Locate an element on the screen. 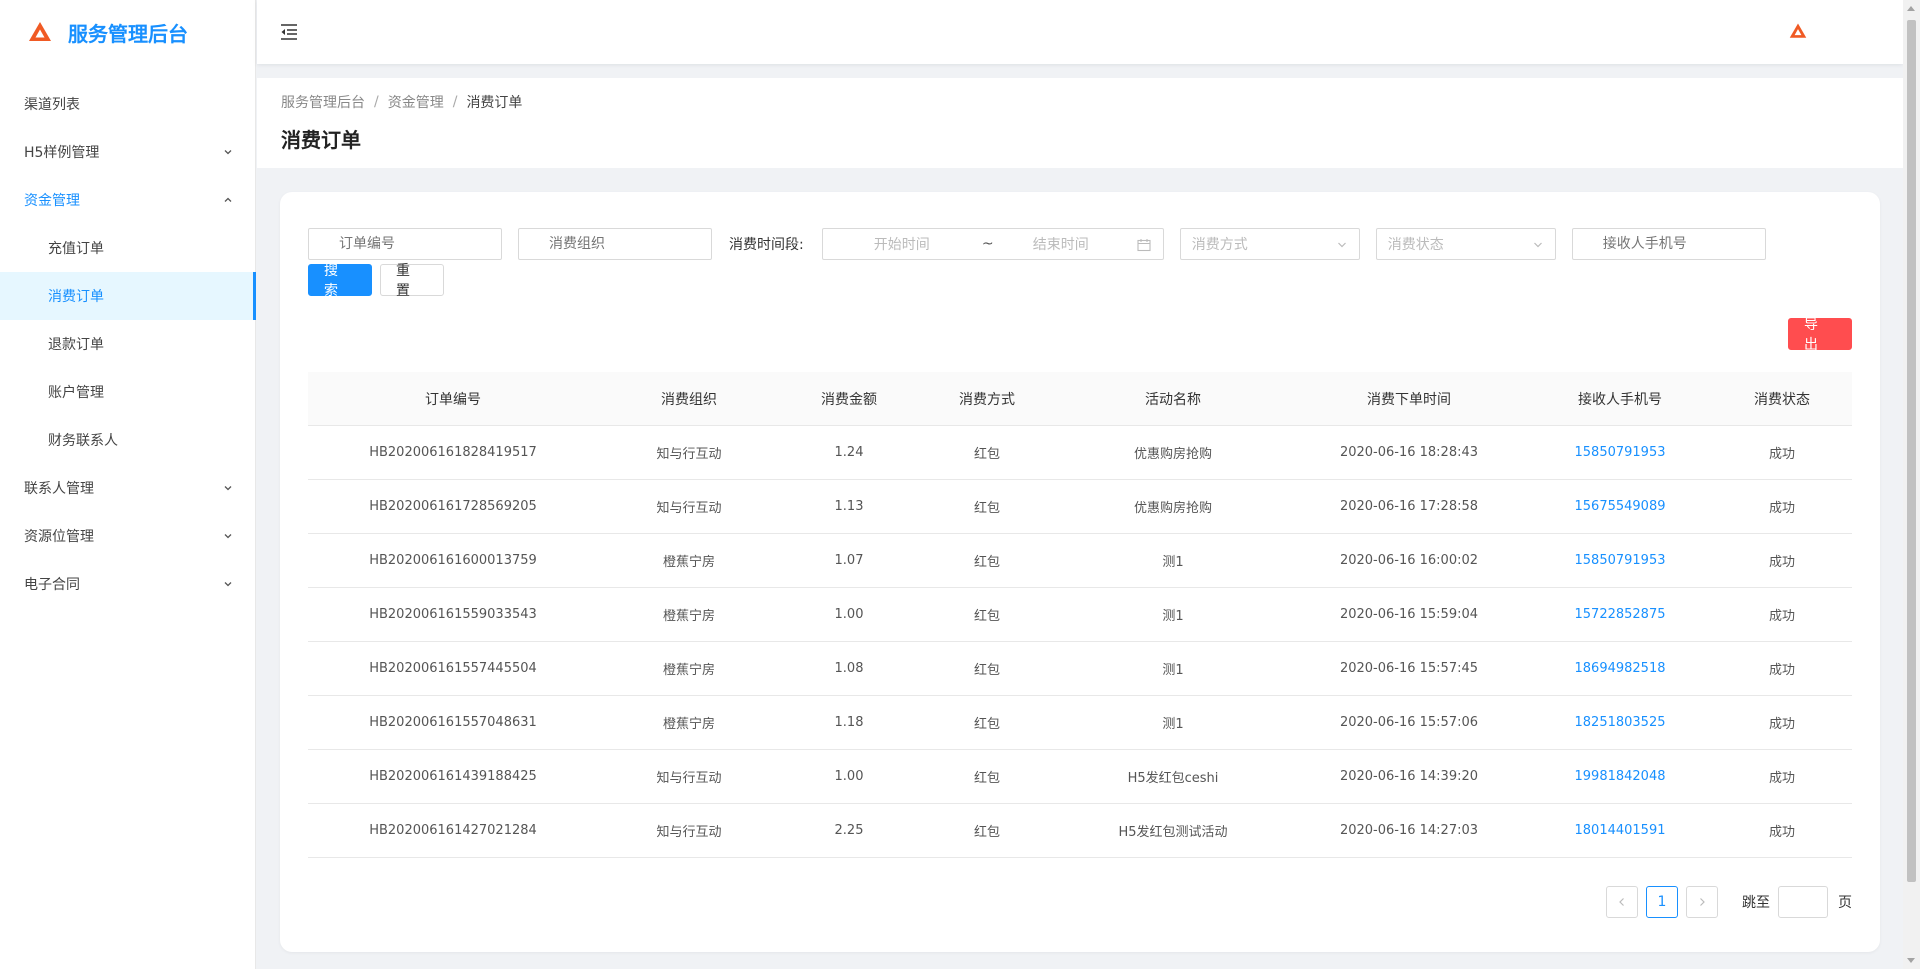  sidebar-item-accounts: 账户管理 is located at coordinates (127, 392).